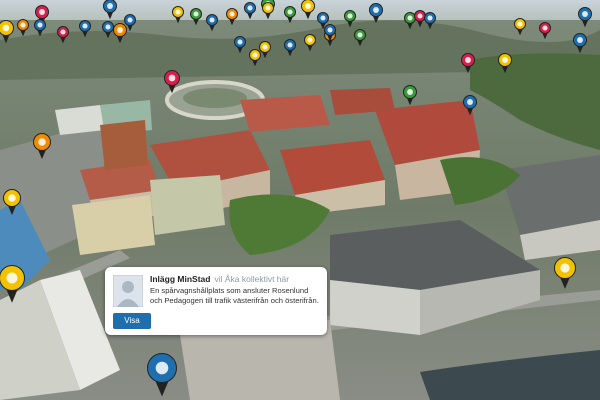 The height and width of the screenshot is (400, 600). Describe the element at coordinates (180, 279) in the screenshot. I see `popup-author: Inlägg MinStad` at that location.